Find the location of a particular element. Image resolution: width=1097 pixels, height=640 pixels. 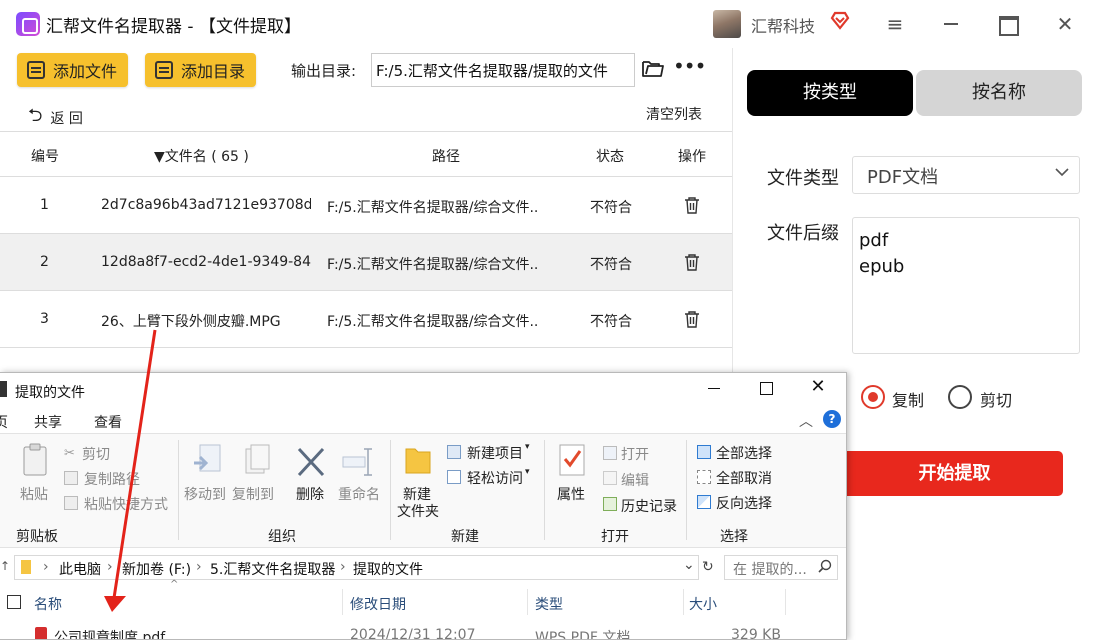

chevron-down-icon is located at coordinates (1062, 172).